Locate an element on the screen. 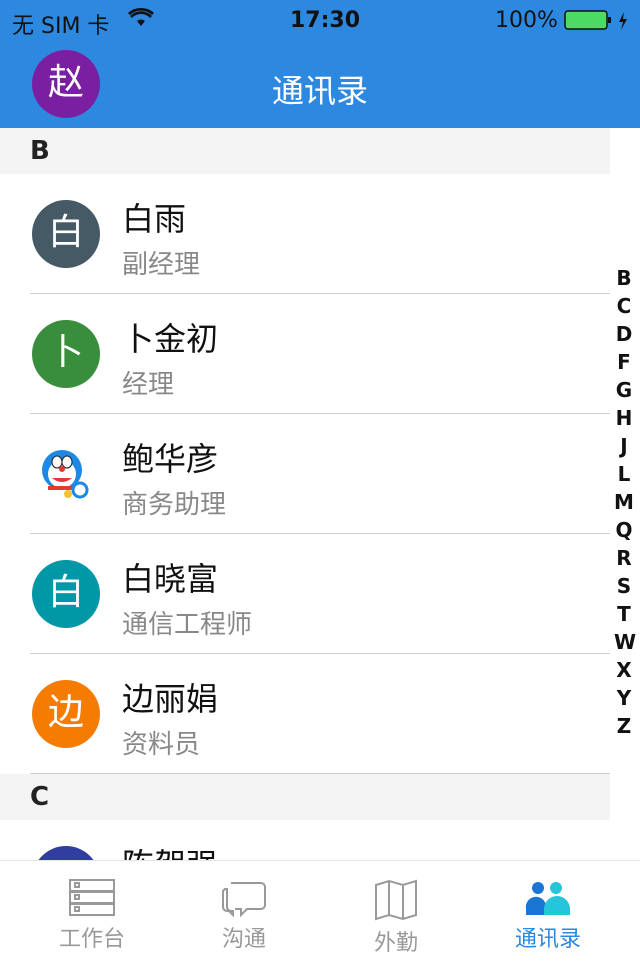 The width and height of the screenshot is (640, 961). index-letter: L is located at coordinates (624, 474).